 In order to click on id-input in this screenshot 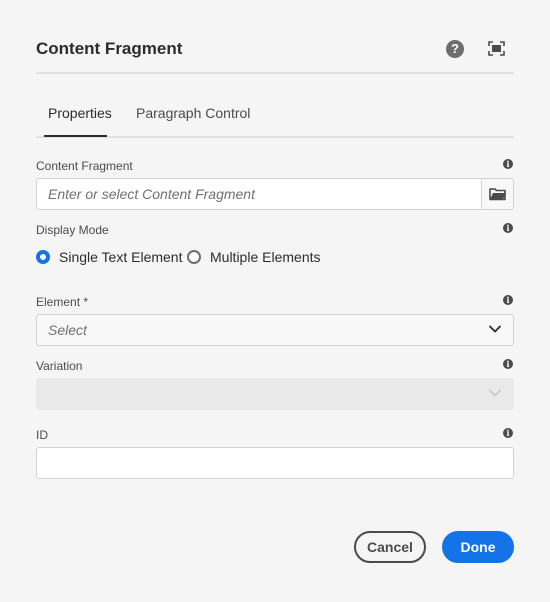, I will do `click(275, 463)`.